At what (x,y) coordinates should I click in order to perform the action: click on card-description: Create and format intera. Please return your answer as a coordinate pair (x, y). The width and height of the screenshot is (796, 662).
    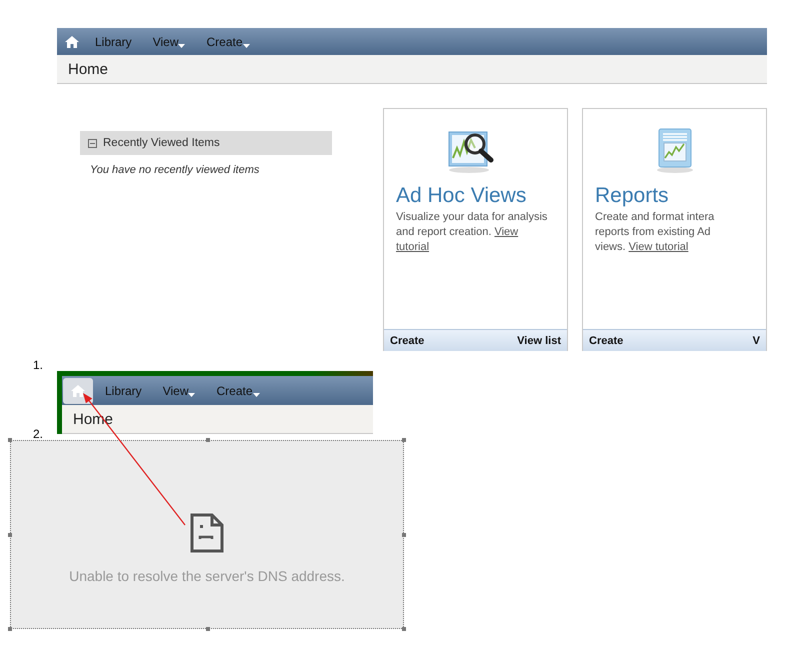
    Looking at the image, I should click on (654, 217).